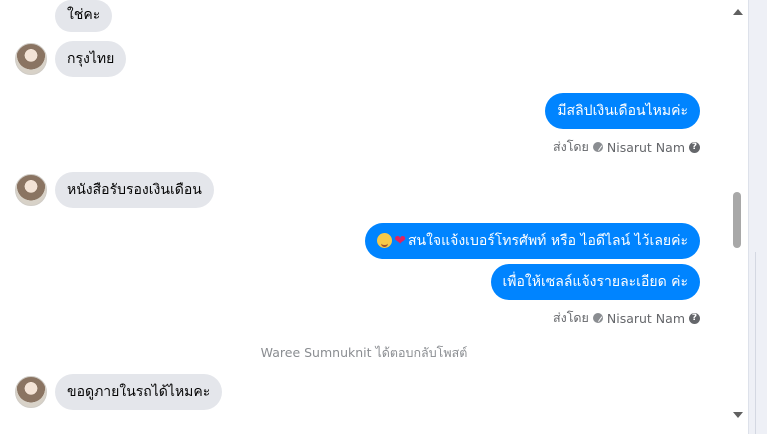  Describe the element at coordinates (364, 352) in the screenshot. I see `reply-notice: Waree Sumnuknit ได้ตอบกลับโพสต์` at that location.